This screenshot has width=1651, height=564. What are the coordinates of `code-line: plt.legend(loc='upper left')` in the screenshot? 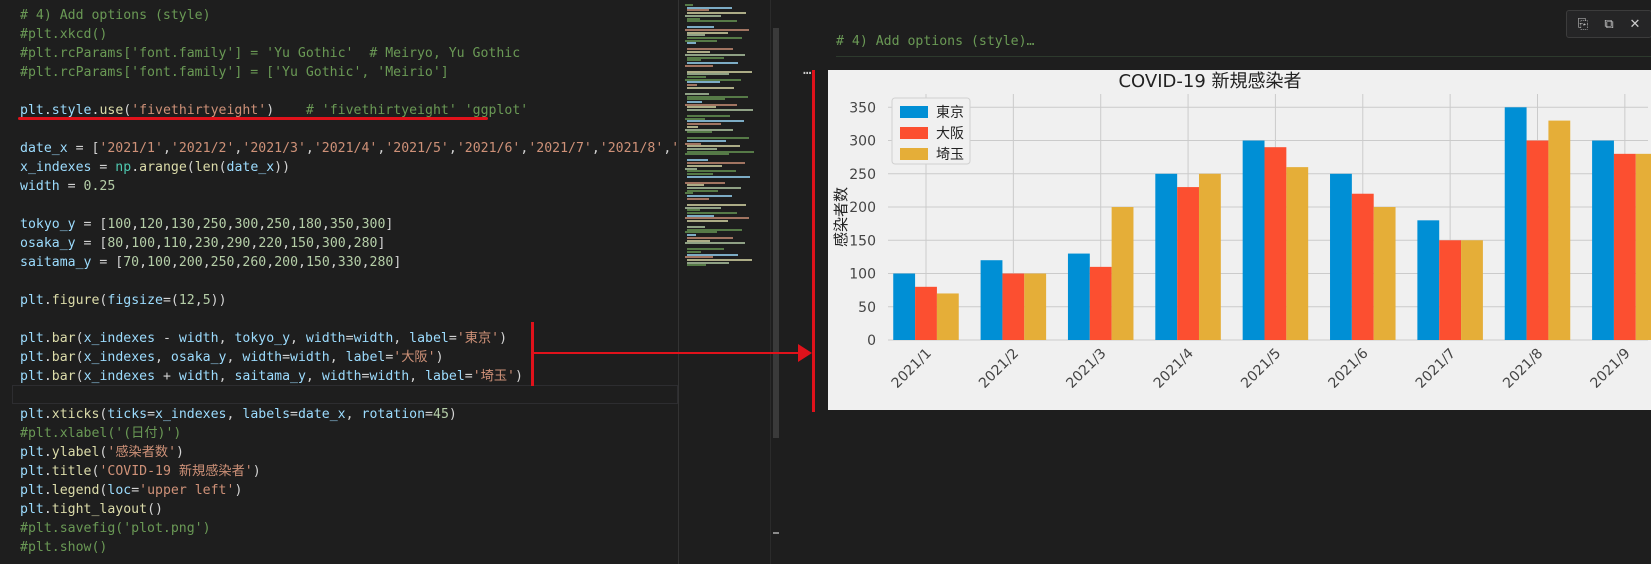 It's located at (131, 490).